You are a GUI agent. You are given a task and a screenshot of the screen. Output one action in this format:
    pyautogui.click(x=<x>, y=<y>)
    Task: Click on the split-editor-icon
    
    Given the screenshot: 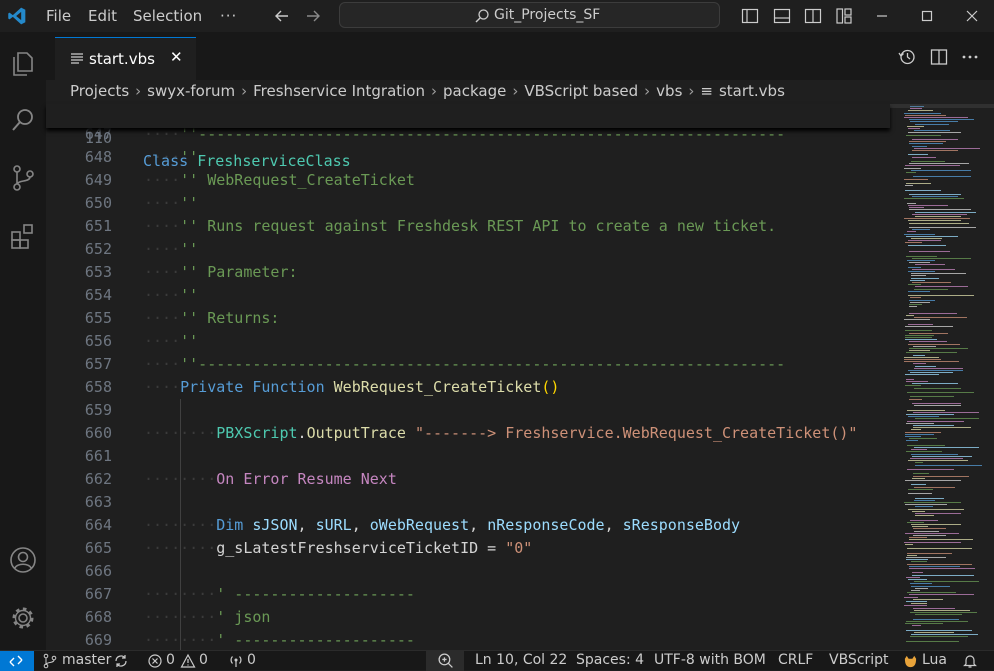 What is the action you would take?
    pyautogui.click(x=939, y=57)
    